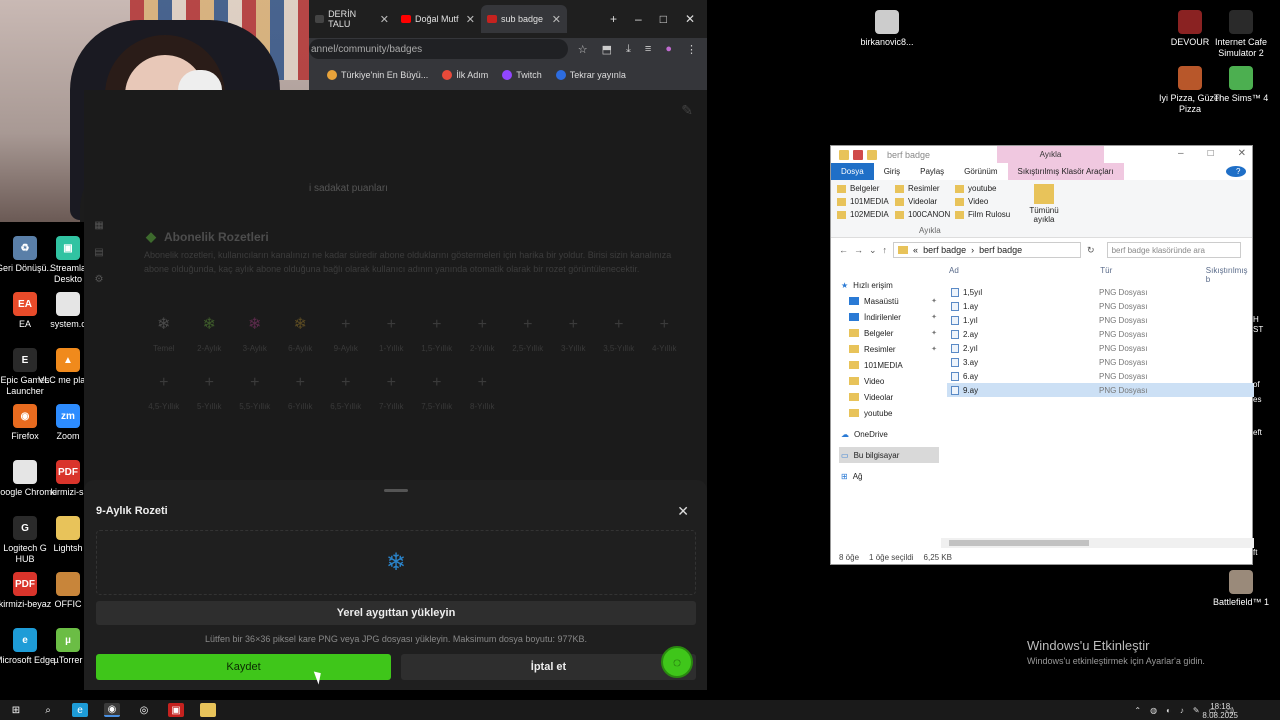 This screenshot has width=1280, height=720. I want to click on media-icon: ≡, so click(648, 49).